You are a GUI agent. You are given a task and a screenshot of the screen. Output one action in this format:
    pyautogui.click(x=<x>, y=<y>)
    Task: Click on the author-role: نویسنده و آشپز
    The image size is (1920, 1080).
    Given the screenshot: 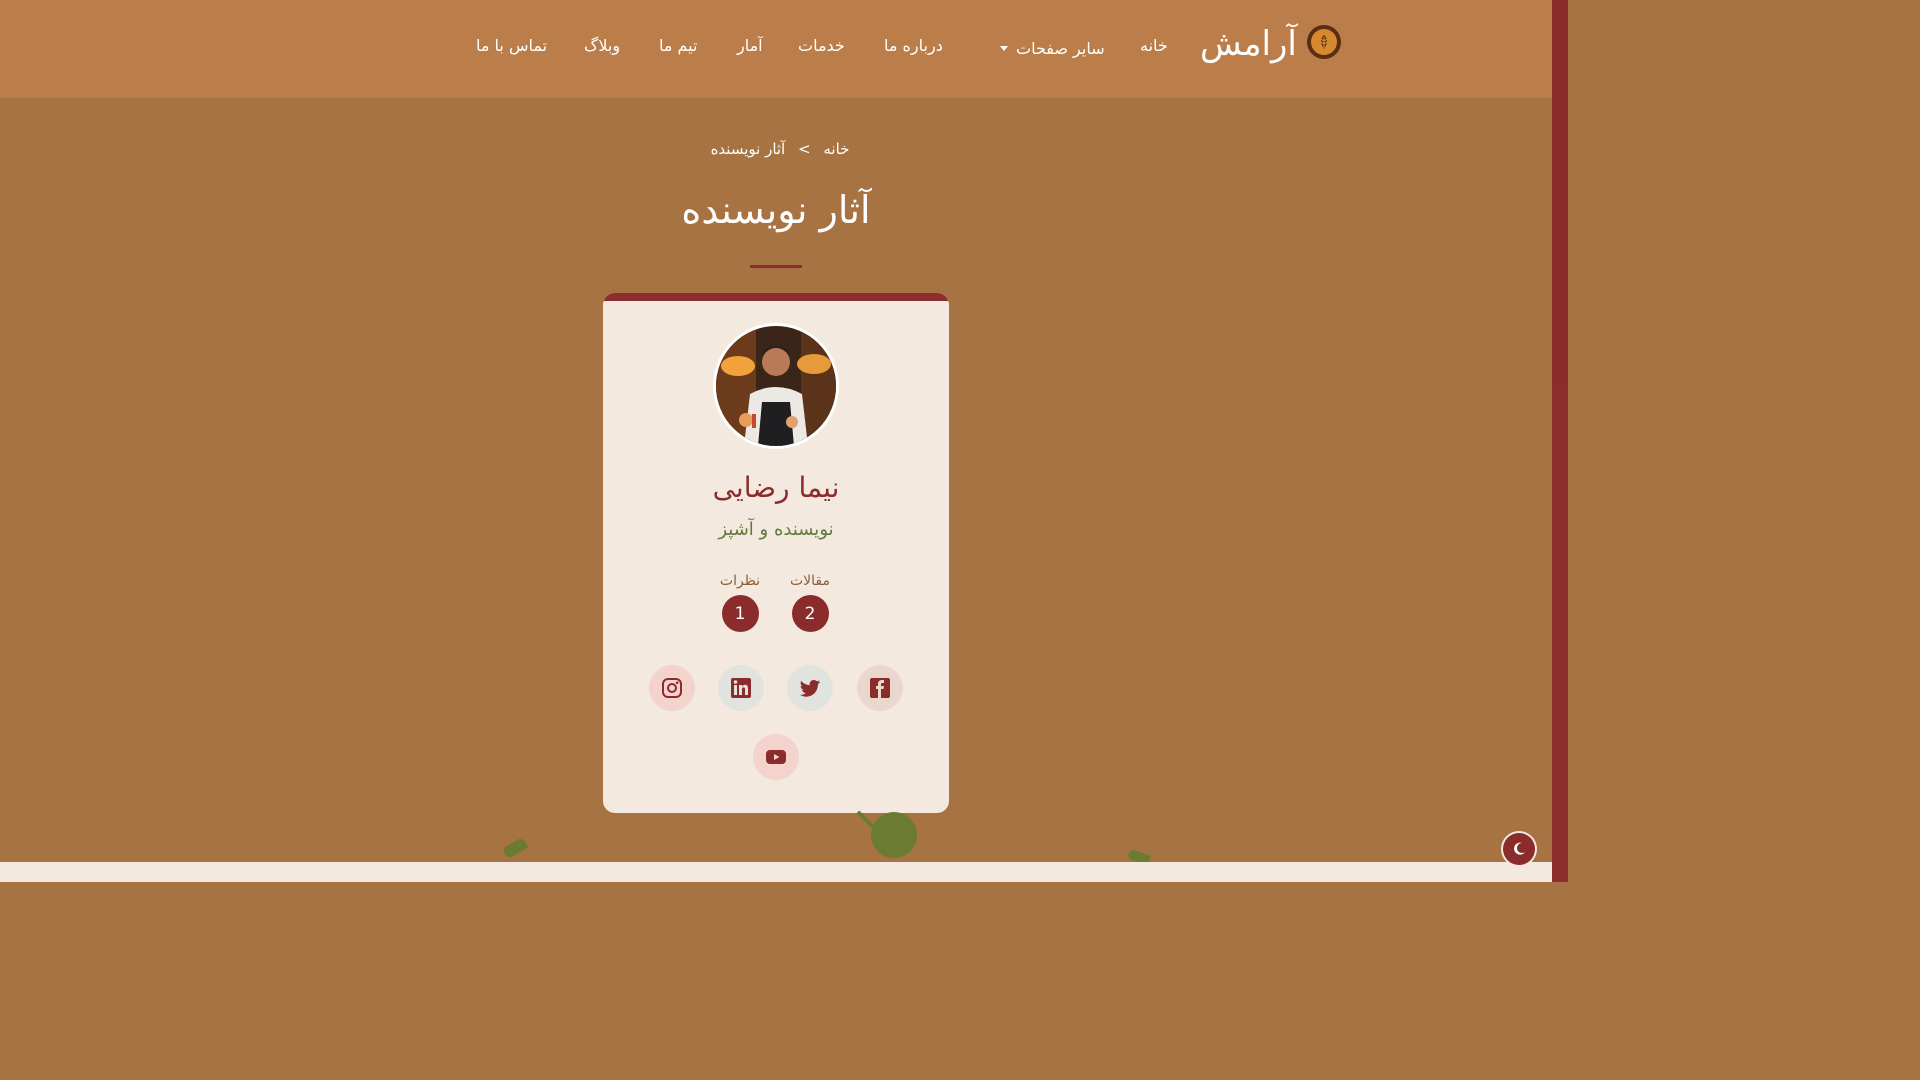 What is the action you would take?
    pyautogui.click(x=776, y=529)
    